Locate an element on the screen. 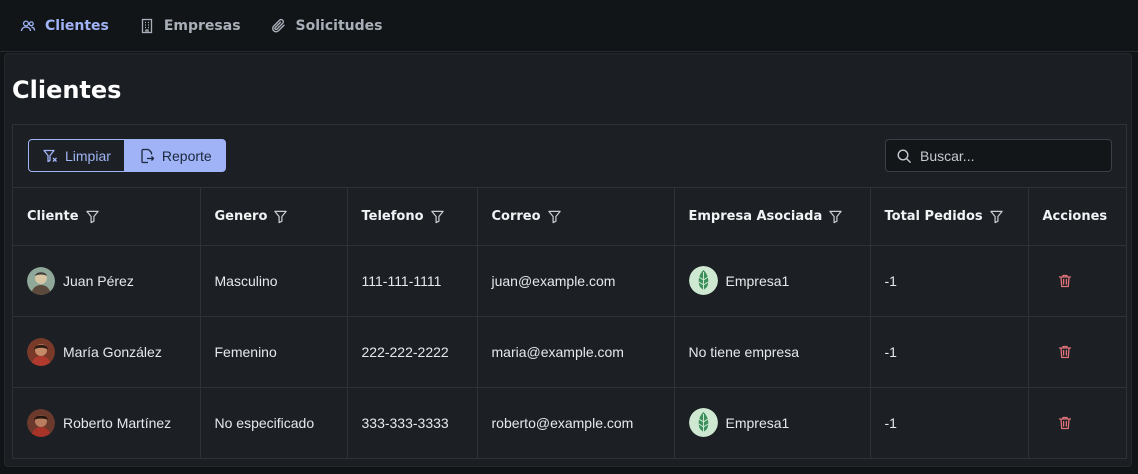 The width and height of the screenshot is (1138, 474). cell-cliente: Juan Pérez is located at coordinates (107, 281).